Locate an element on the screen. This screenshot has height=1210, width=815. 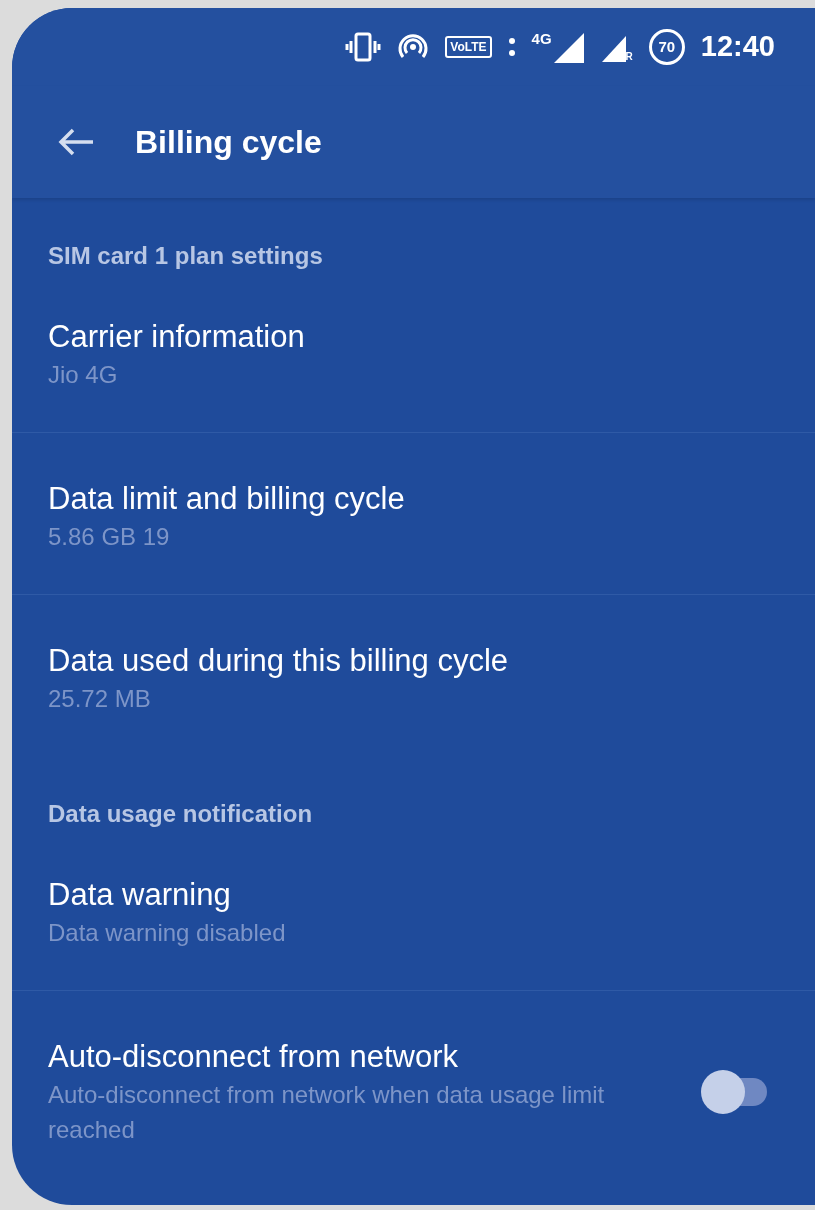
setting-summary: 25.72 MB is located at coordinates (100, 699).